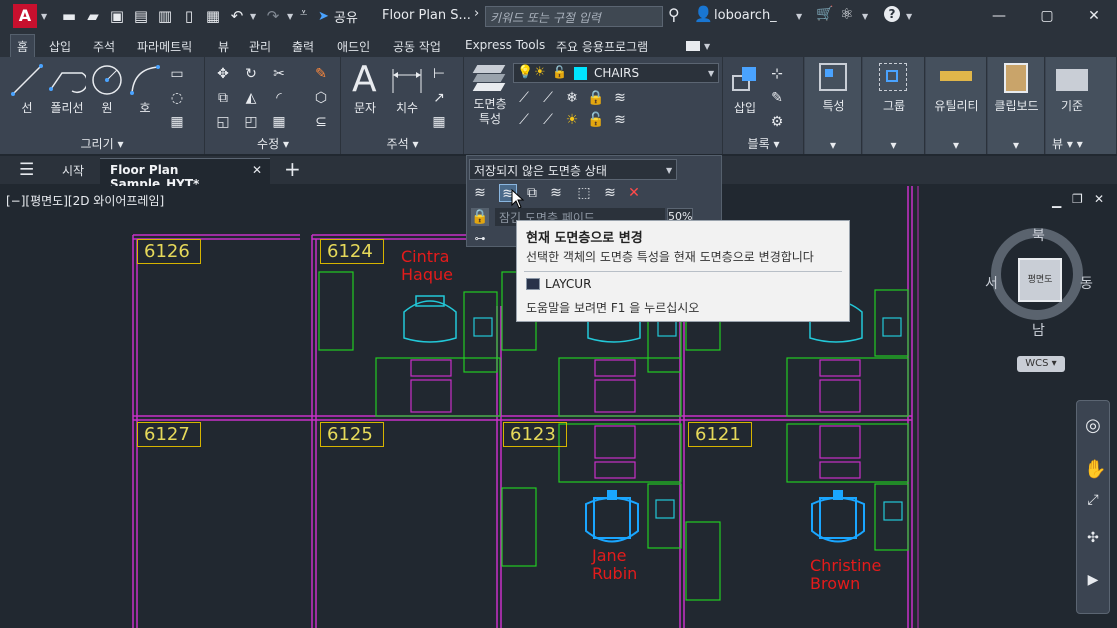 This screenshot has width=1117, height=628. I want to click on utilities-panel: 유틸리티 ▾, so click(956, 105).